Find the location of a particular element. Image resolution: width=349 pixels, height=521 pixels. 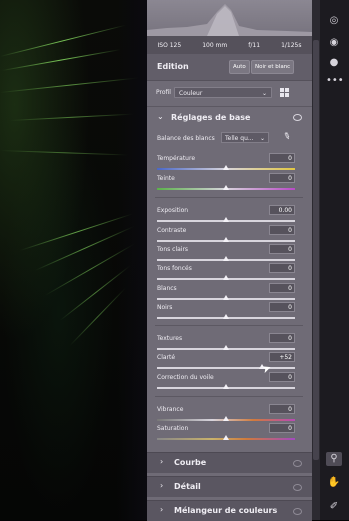

contrast-label: Contraste is located at coordinates (172, 230).